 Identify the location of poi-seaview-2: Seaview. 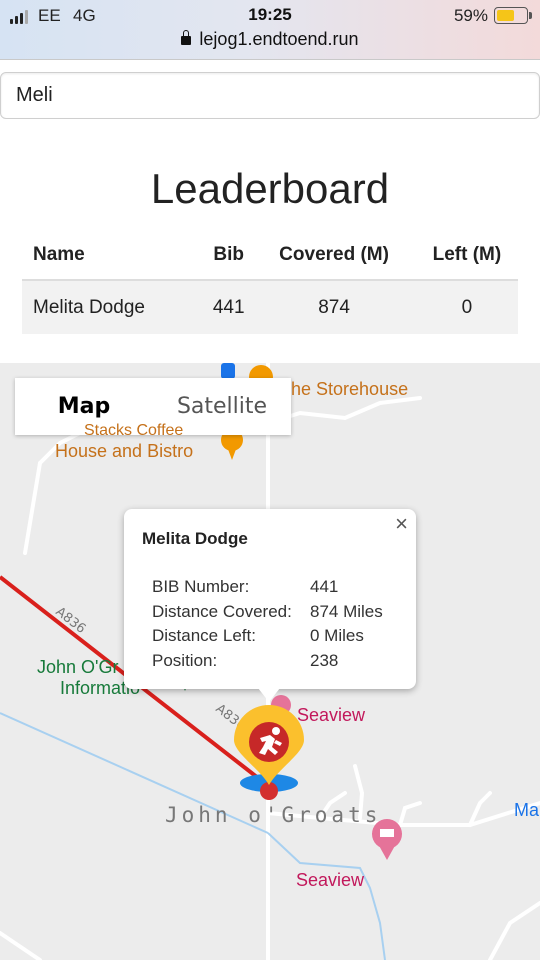
(330, 880).